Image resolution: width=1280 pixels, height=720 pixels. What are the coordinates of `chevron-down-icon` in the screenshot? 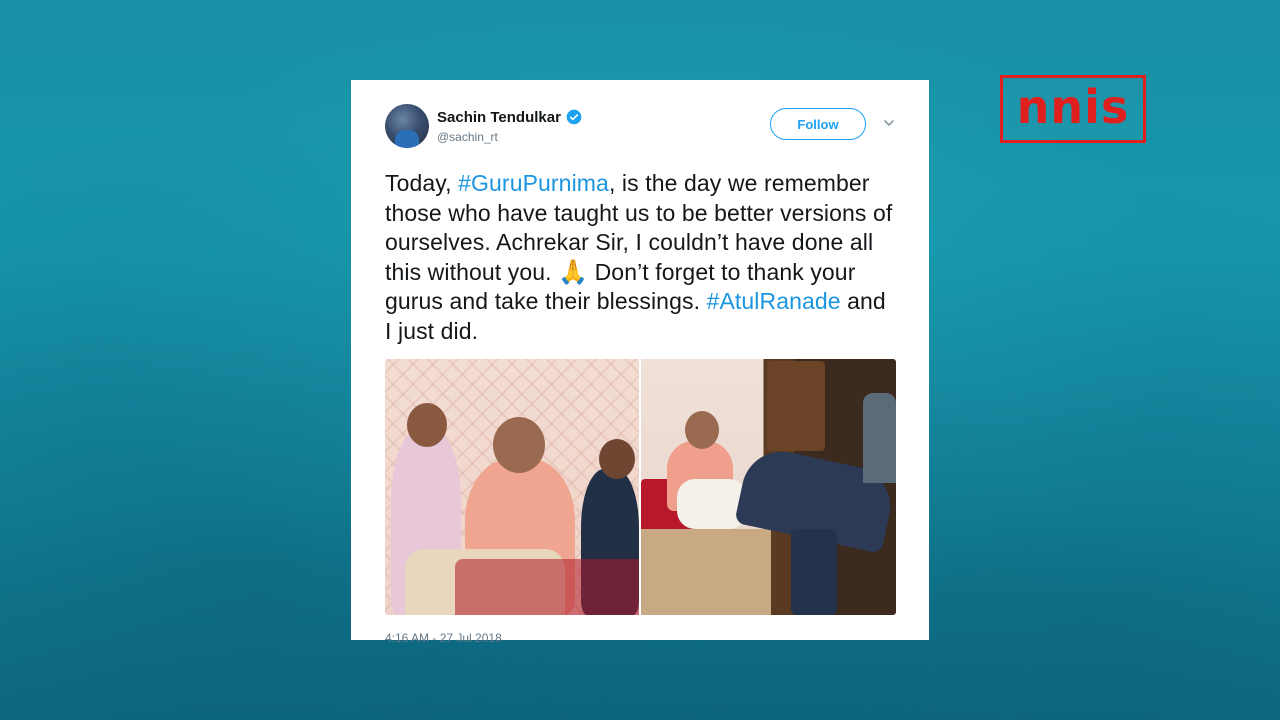 It's located at (889, 123).